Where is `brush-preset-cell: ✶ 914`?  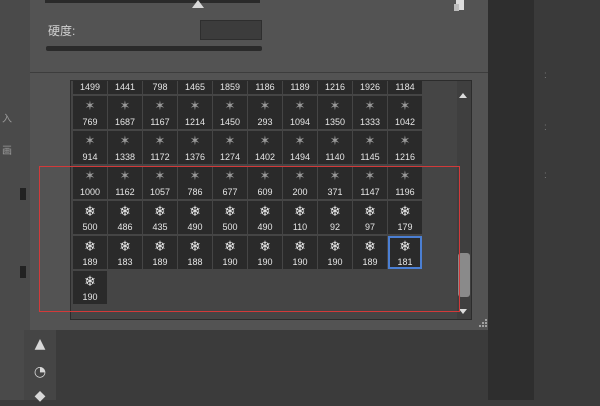
brush-preset-cell: ✶ 914 is located at coordinates (90, 147).